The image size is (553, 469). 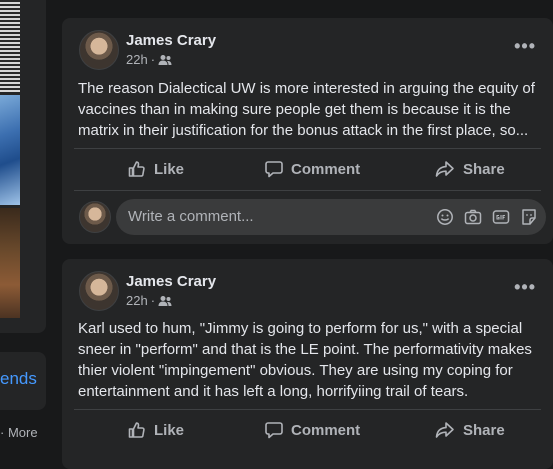 I want to click on sticker-icon, so click(x=529, y=217).